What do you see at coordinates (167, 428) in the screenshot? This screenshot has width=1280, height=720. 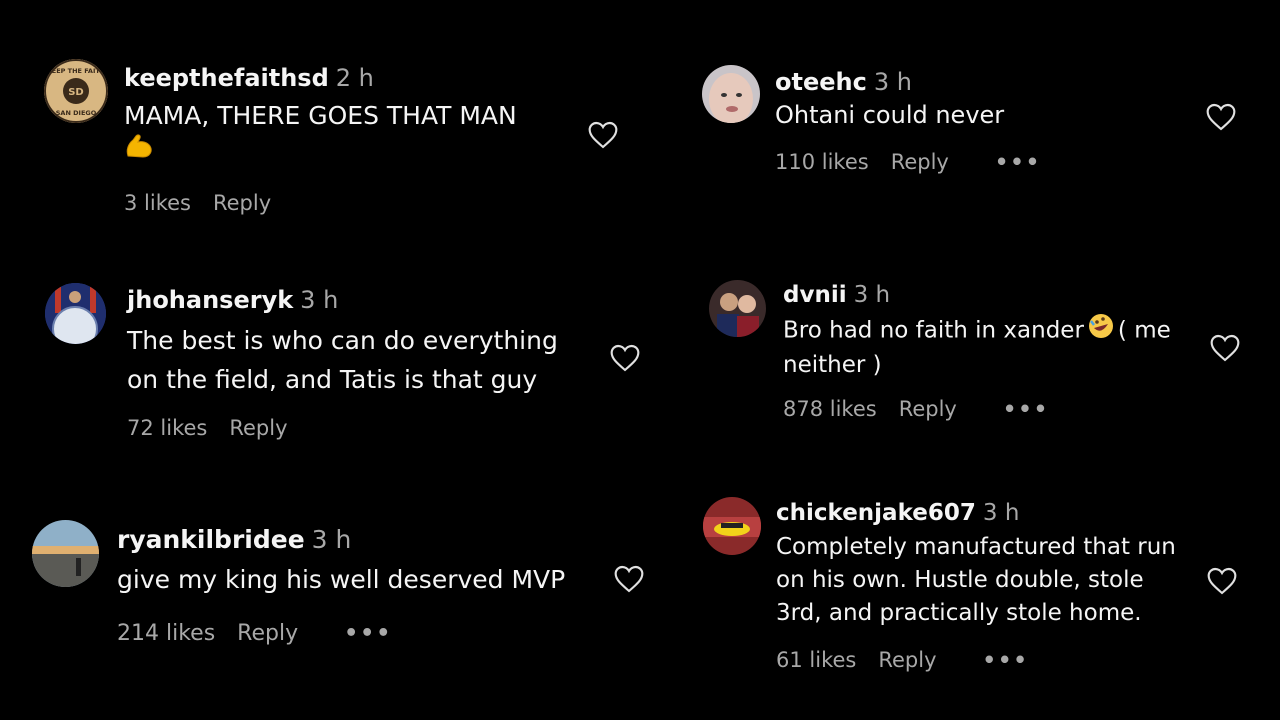 I see `likes-count: 72 likes` at bounding box center [167, 428].